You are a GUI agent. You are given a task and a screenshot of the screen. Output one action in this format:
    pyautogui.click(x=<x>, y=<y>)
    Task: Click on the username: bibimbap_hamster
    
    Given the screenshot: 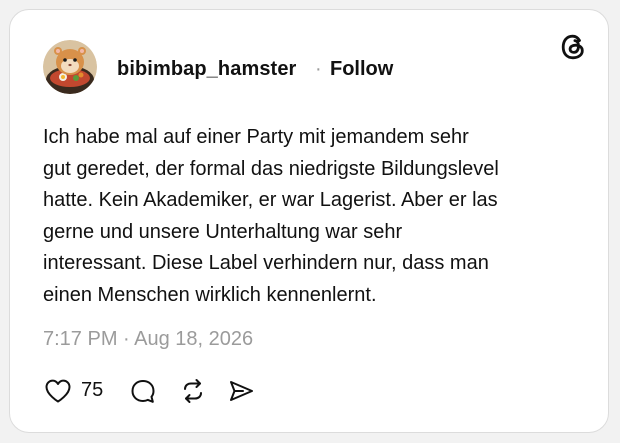 What is the action you would take?
    pyautogui.click(x=206, y=69)
    